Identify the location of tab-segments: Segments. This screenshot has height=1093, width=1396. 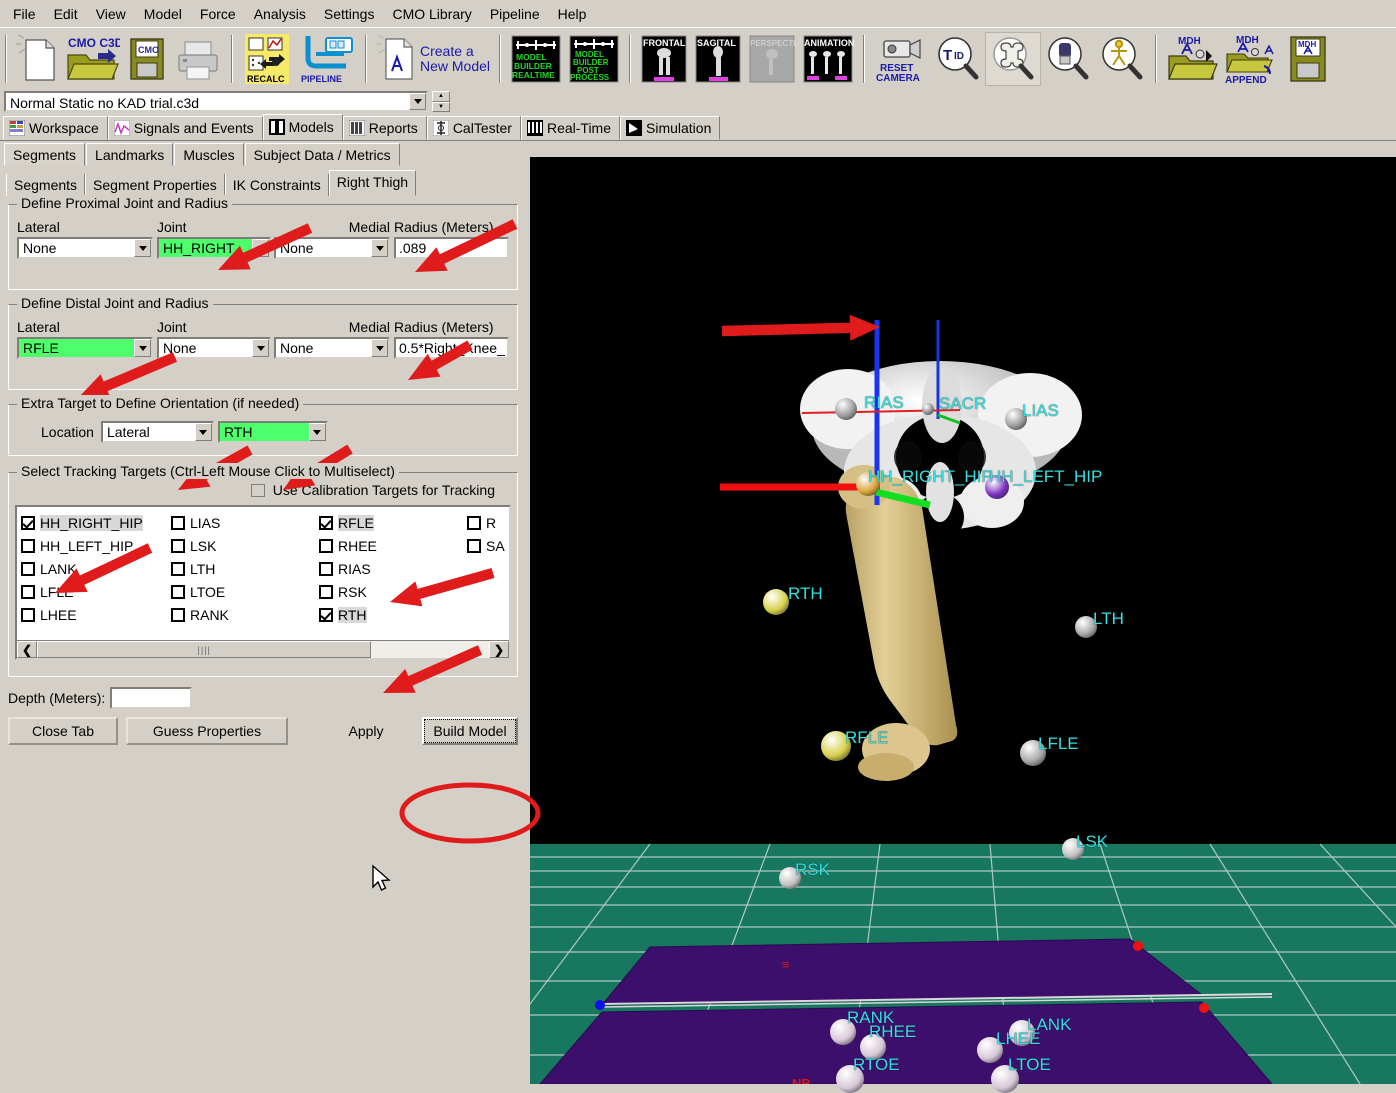
(45, 154).